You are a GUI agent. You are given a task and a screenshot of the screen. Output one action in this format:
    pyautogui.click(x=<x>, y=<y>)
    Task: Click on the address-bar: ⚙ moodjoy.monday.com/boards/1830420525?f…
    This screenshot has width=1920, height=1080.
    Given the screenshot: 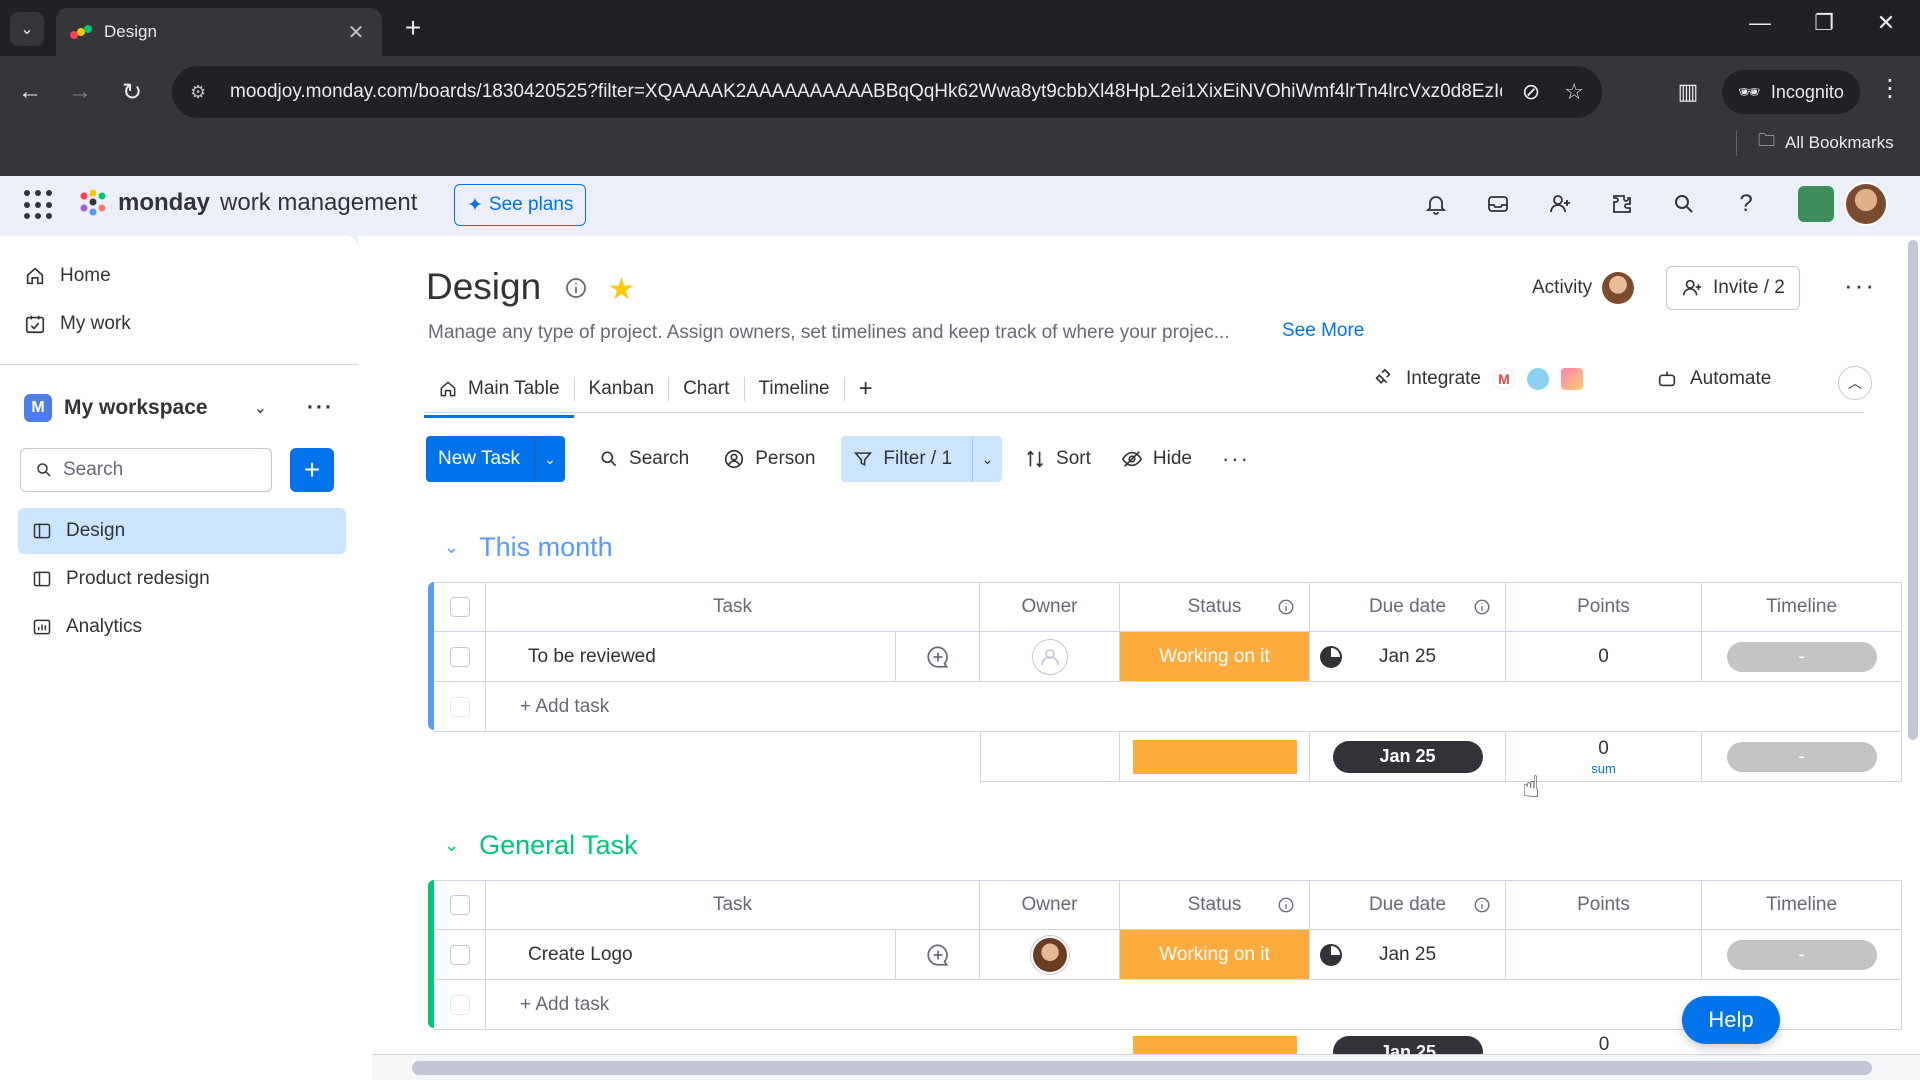 What is the action you would take?
    pyautogui.click(x=887, y=92)
    